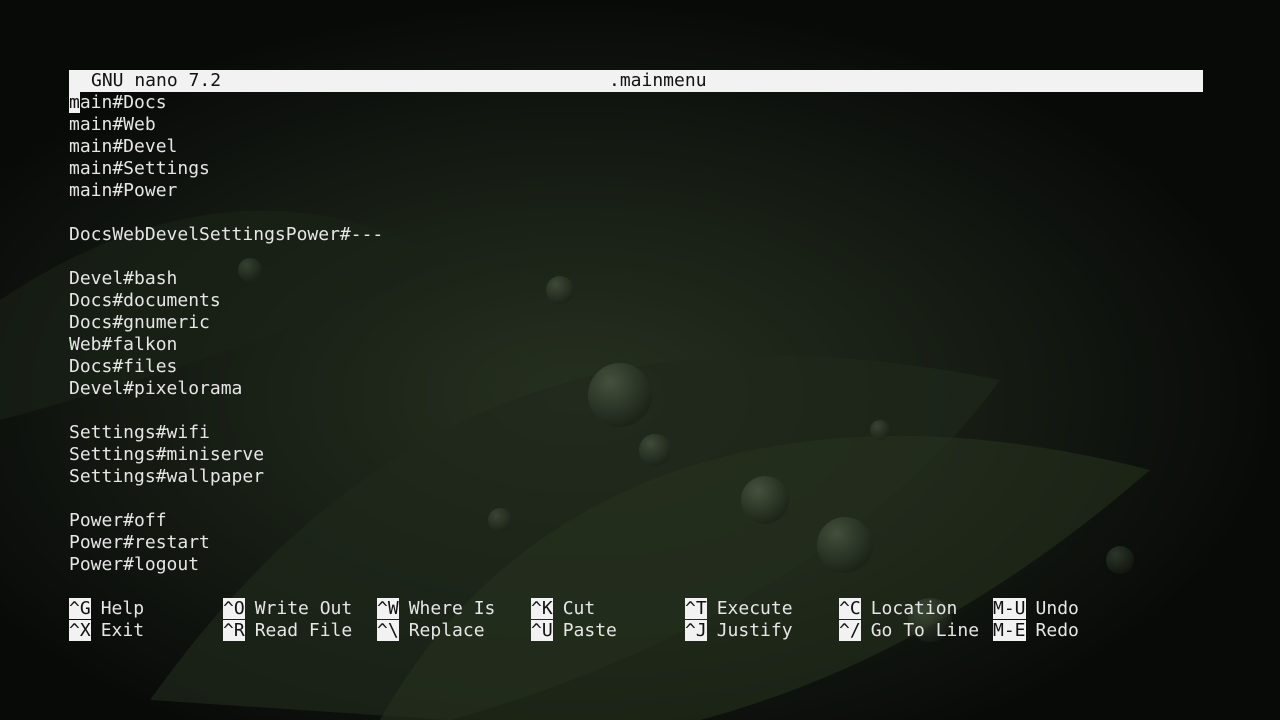  What do you see at coordinates (754, 630) in the screenshot?
I see `shortcut-label: Justify` at bounding box center [754, 630].